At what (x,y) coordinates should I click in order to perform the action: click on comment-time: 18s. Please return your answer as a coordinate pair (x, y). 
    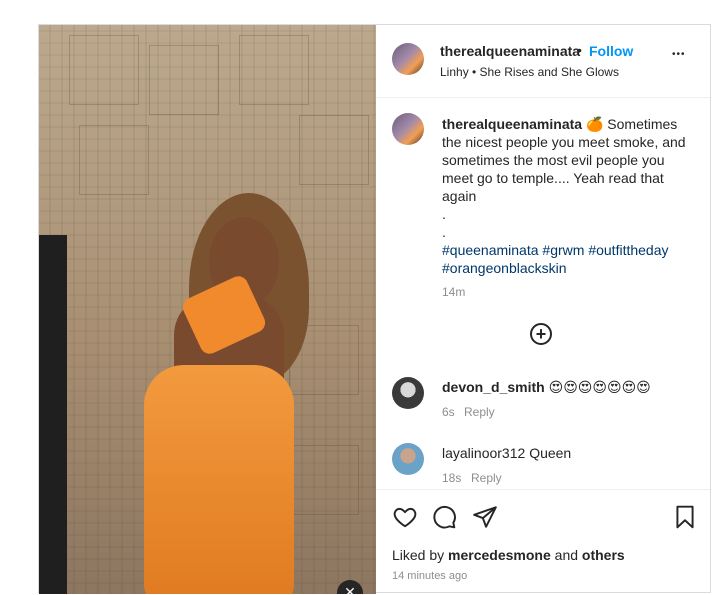
    Looking at the image, I should click on (452, 478).